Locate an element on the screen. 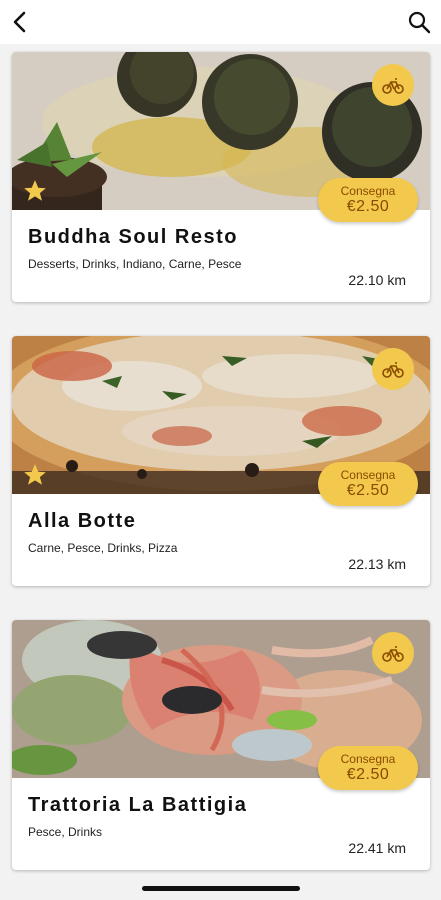 The height and width of the screenshot is (900, 441). restaurant-tags: Pesce, Drinks is located at coordinates (65, 832).